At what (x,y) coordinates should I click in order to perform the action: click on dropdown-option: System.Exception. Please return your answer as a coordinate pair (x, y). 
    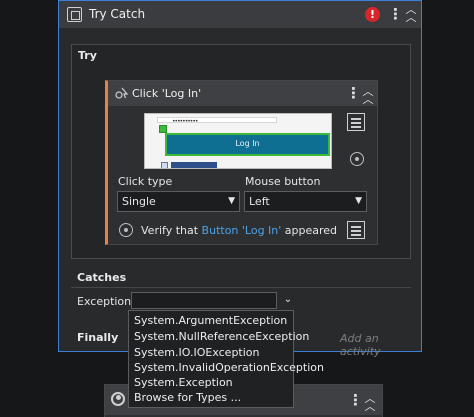
    Looking at the image, I should click on (183, 382).